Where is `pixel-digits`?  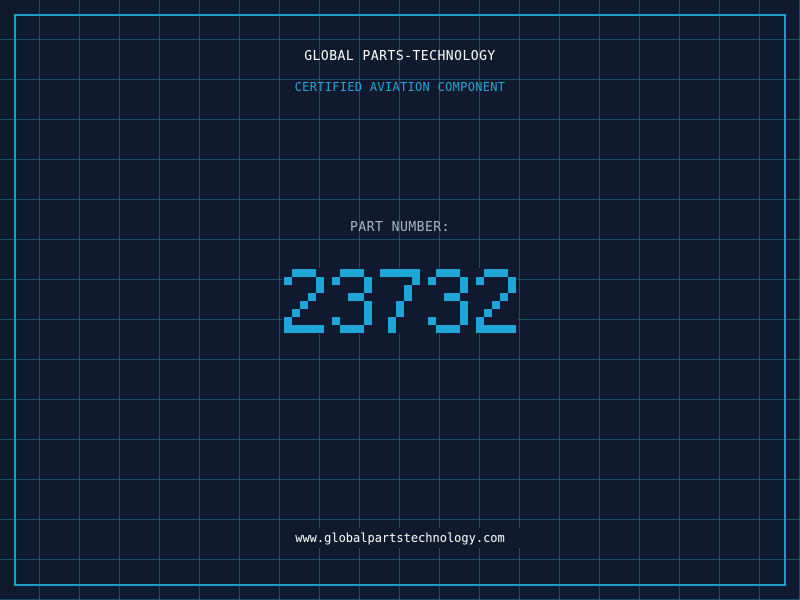 pixel-digits is located at coordinates (400, 301).